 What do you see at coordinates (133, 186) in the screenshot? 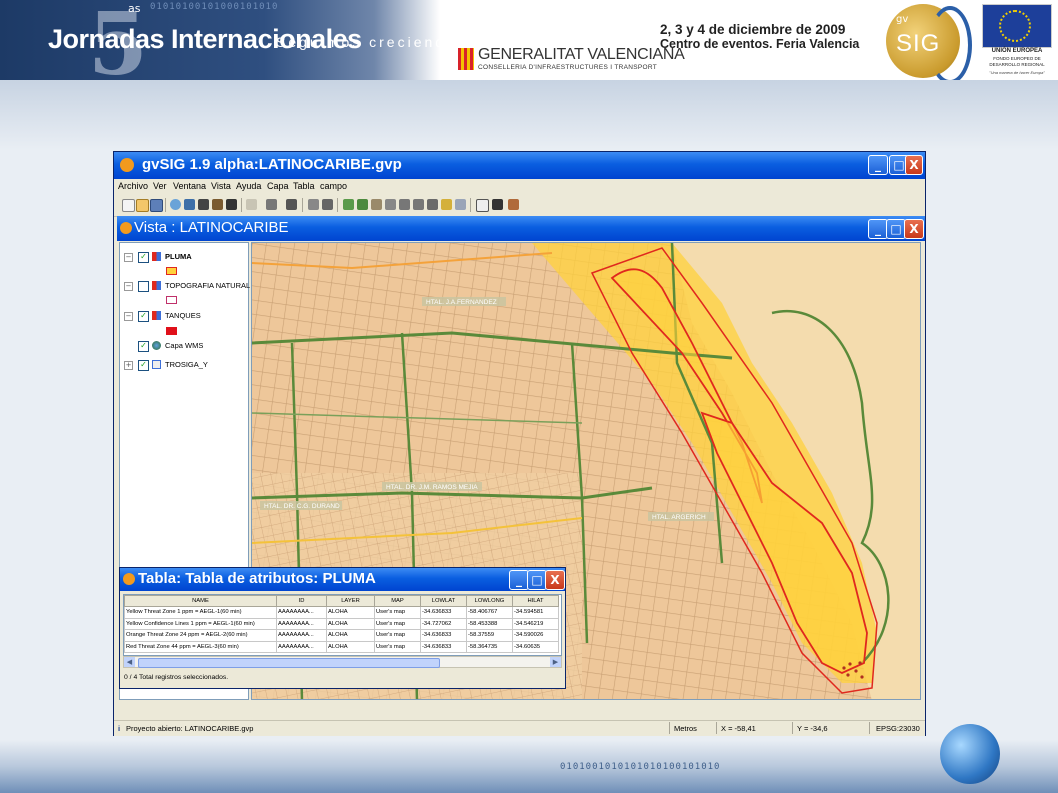
I see `menu-archivo: Archivo` at bounding box center [133, 186].